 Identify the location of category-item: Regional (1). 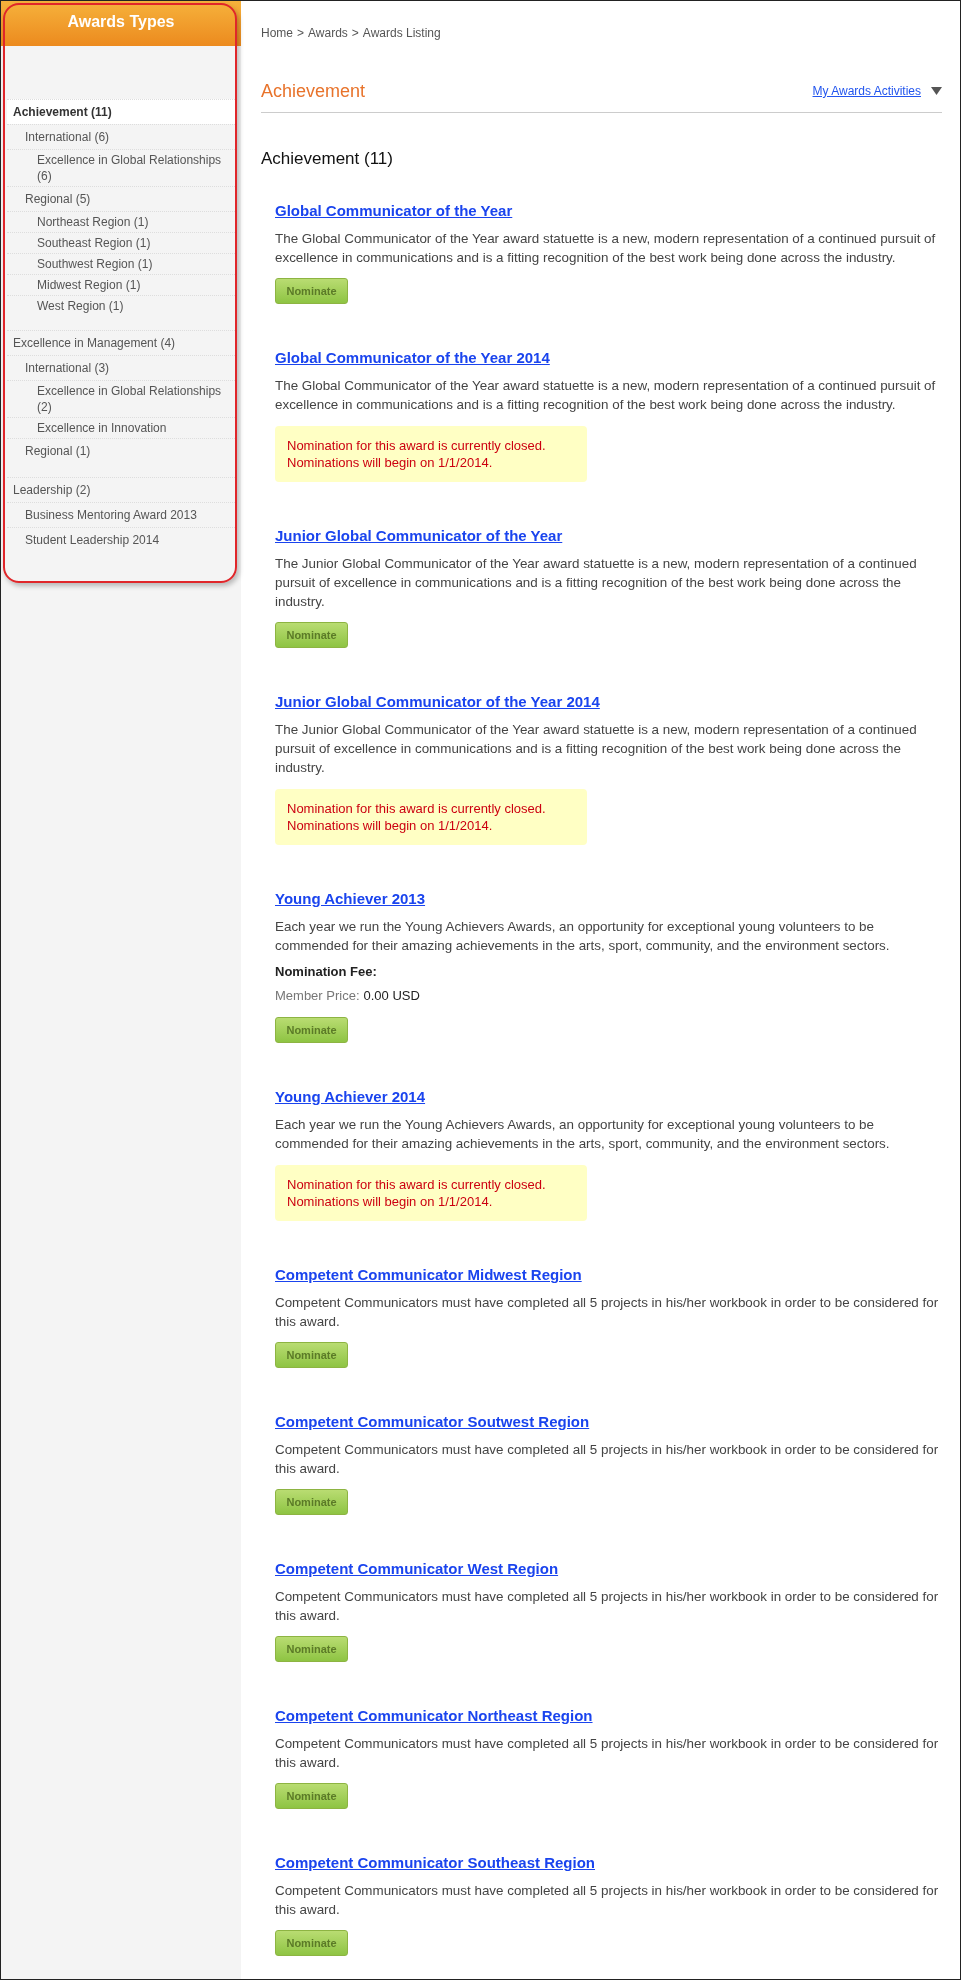
(122, 450).